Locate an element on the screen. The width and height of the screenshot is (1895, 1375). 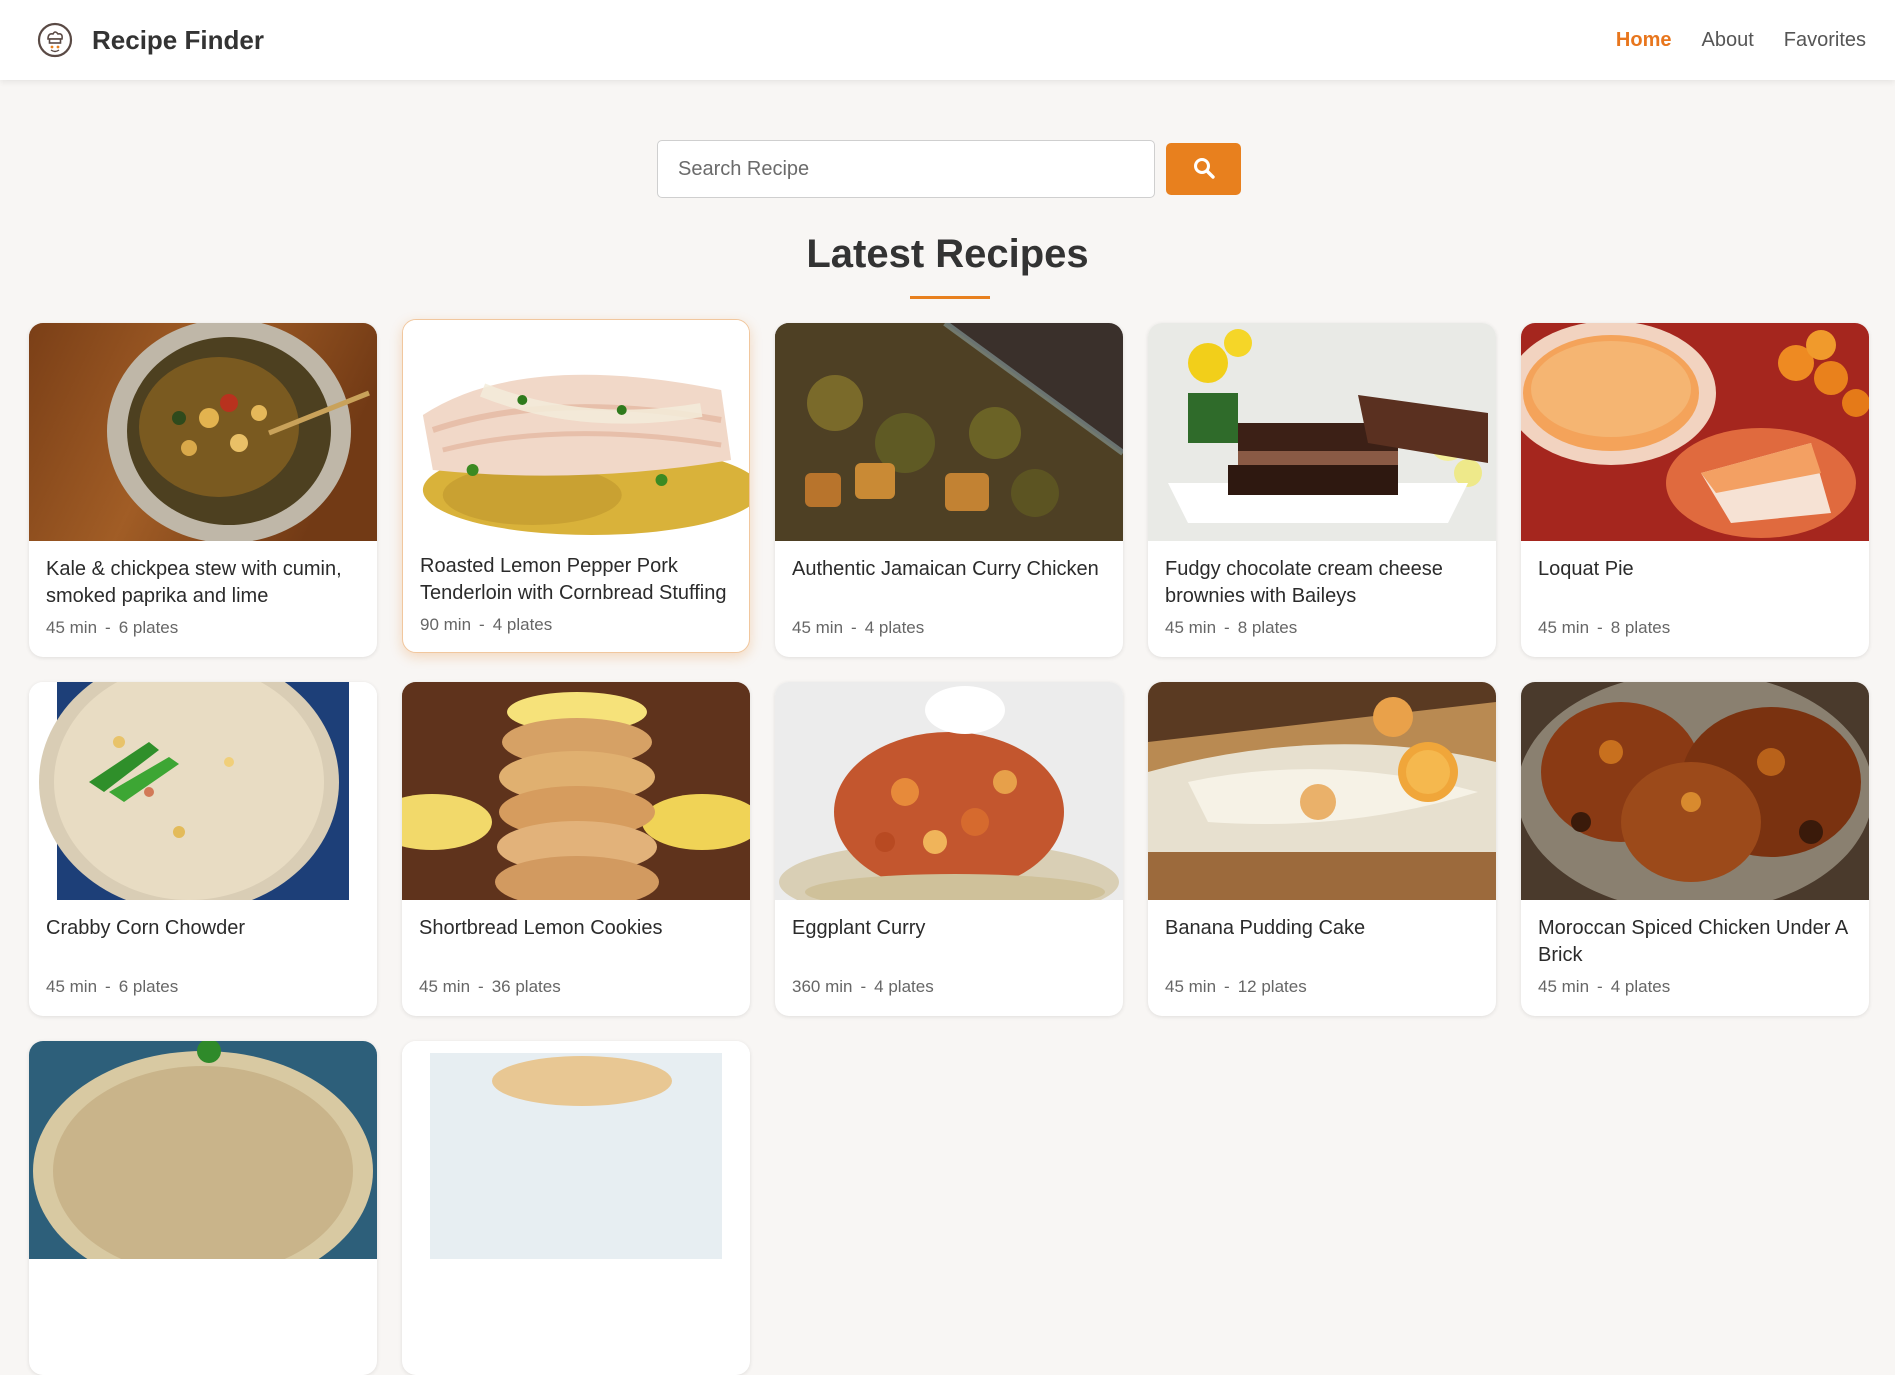
recipe-card: Crabby Corn Chowder 45 min - 6 plates is located at coordinates (203, 849).